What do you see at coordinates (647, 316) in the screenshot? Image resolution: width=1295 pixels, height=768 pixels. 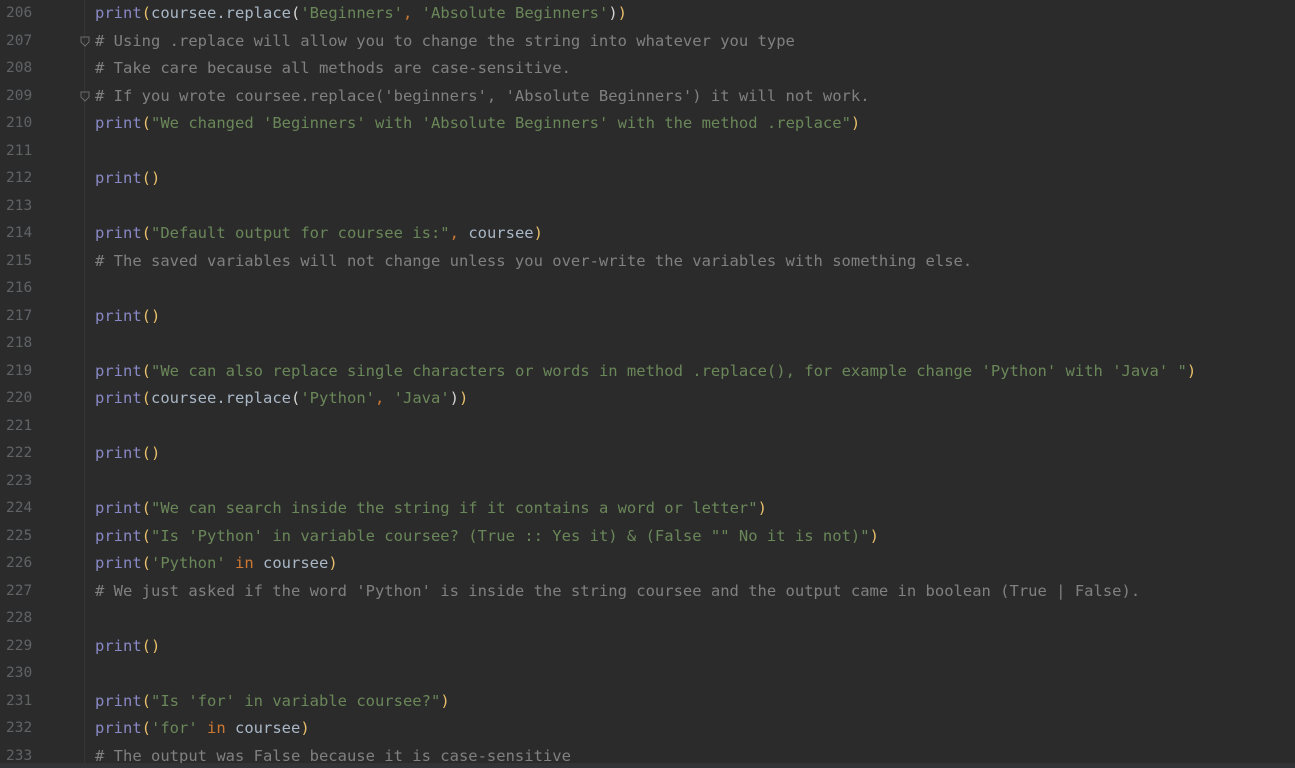 I see `code-line: 217 print()` at bounding box center [647, 316].